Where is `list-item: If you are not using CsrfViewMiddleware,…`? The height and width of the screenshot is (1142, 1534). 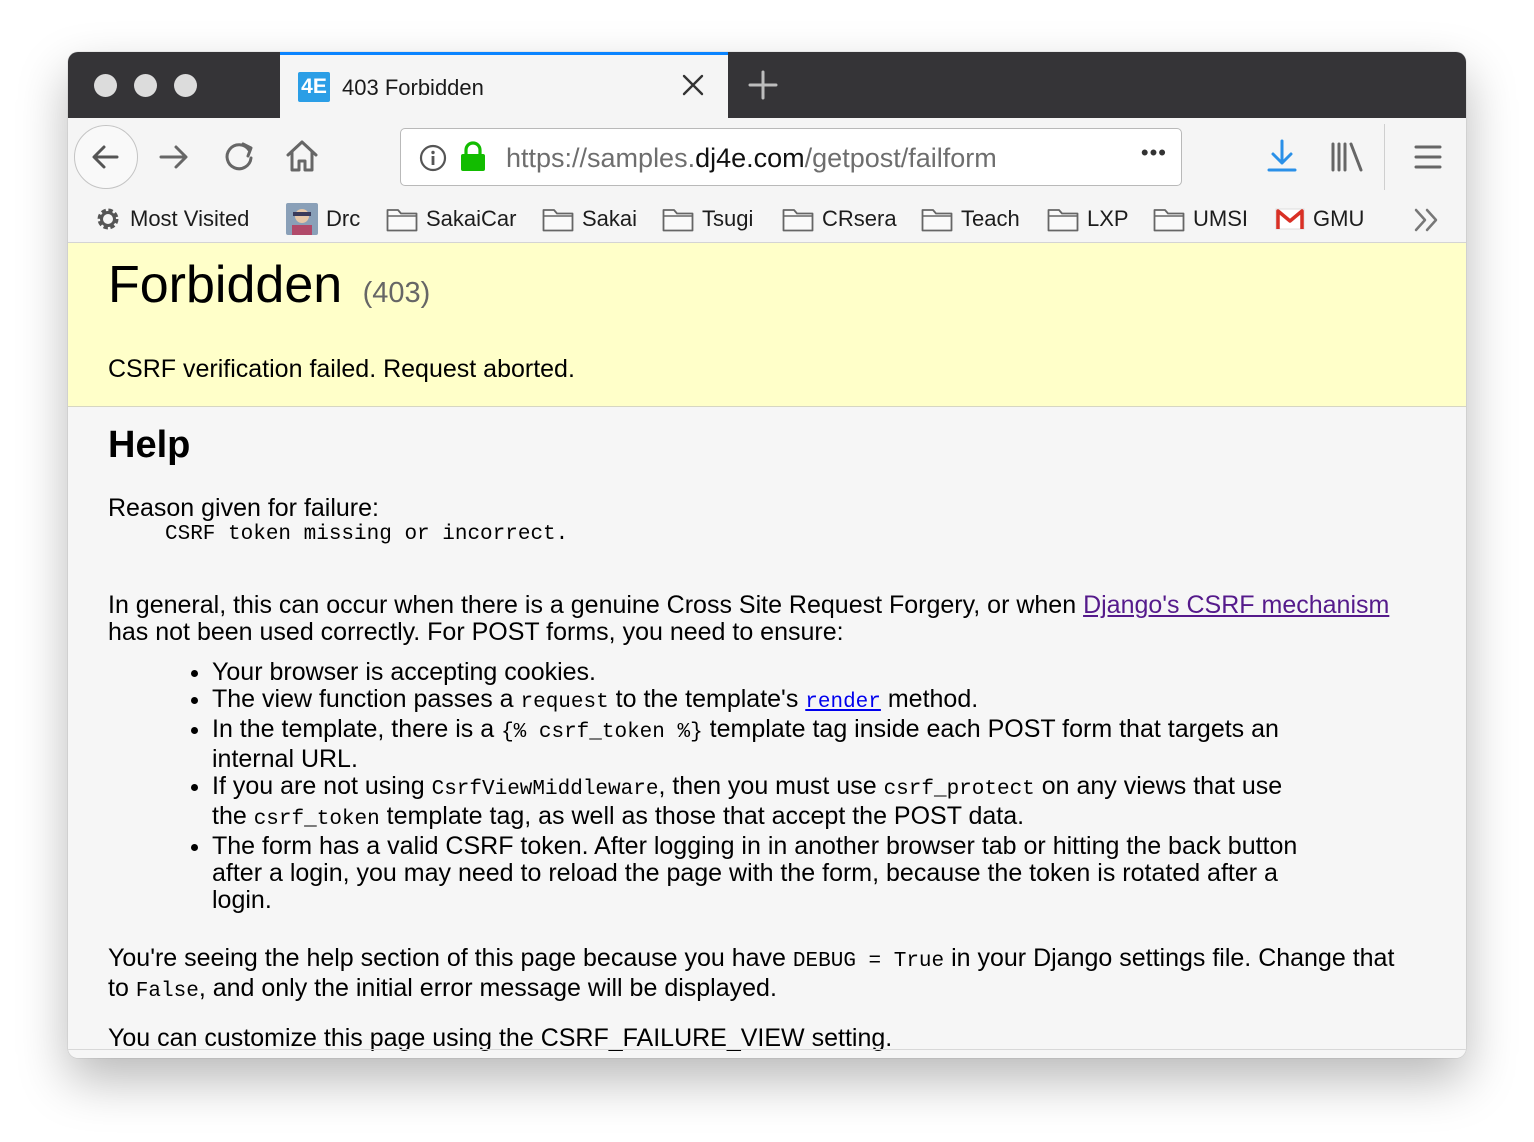 list-item: If you are not using CsrfViewMiddleware,… is located at coordinates (767, 803).